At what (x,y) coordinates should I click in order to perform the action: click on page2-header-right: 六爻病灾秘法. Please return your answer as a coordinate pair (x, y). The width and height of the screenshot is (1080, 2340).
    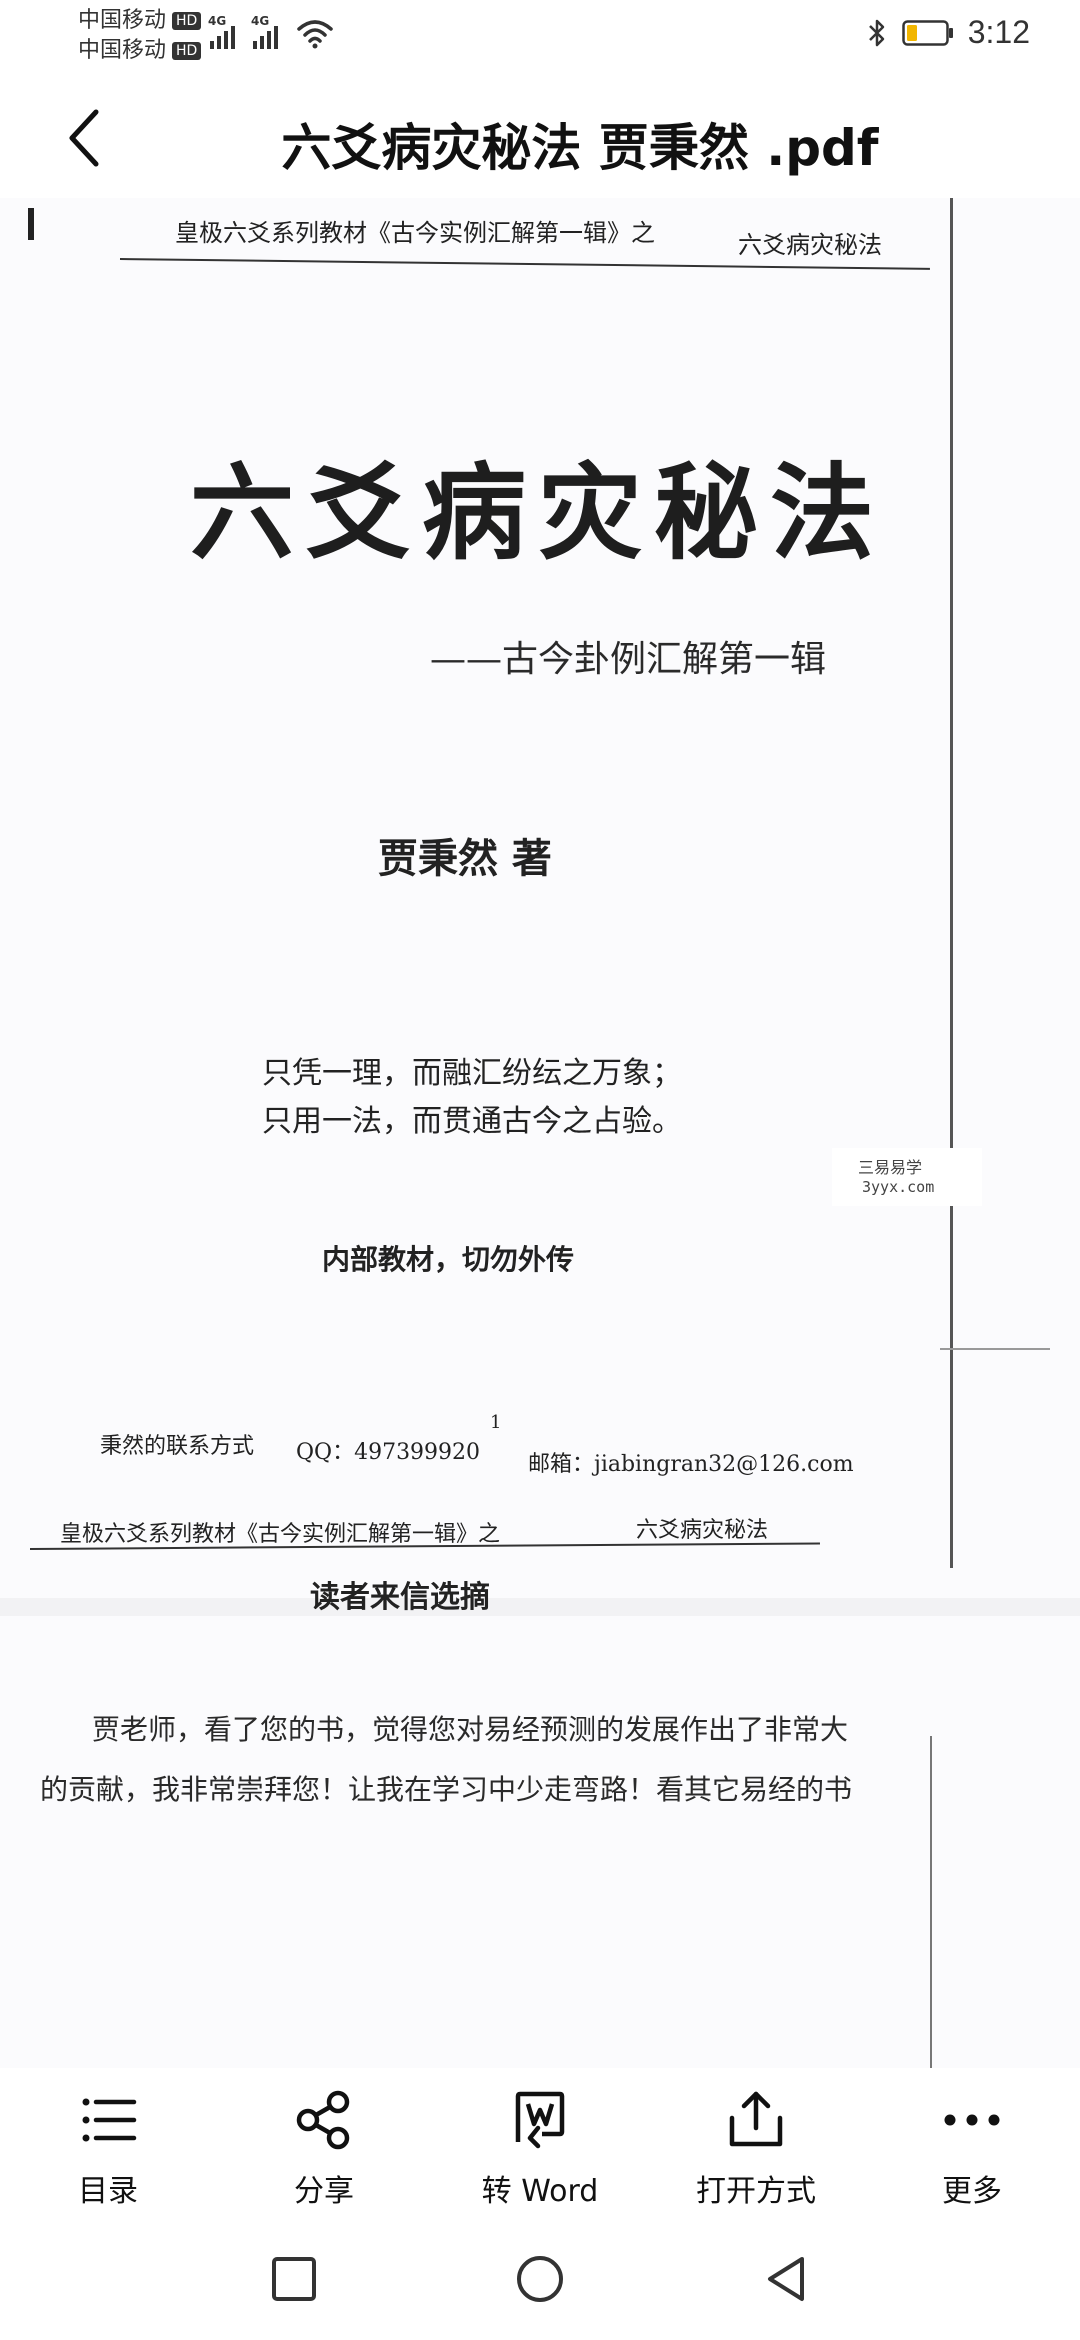
    Looking at the image, I should click on (702, 1530).